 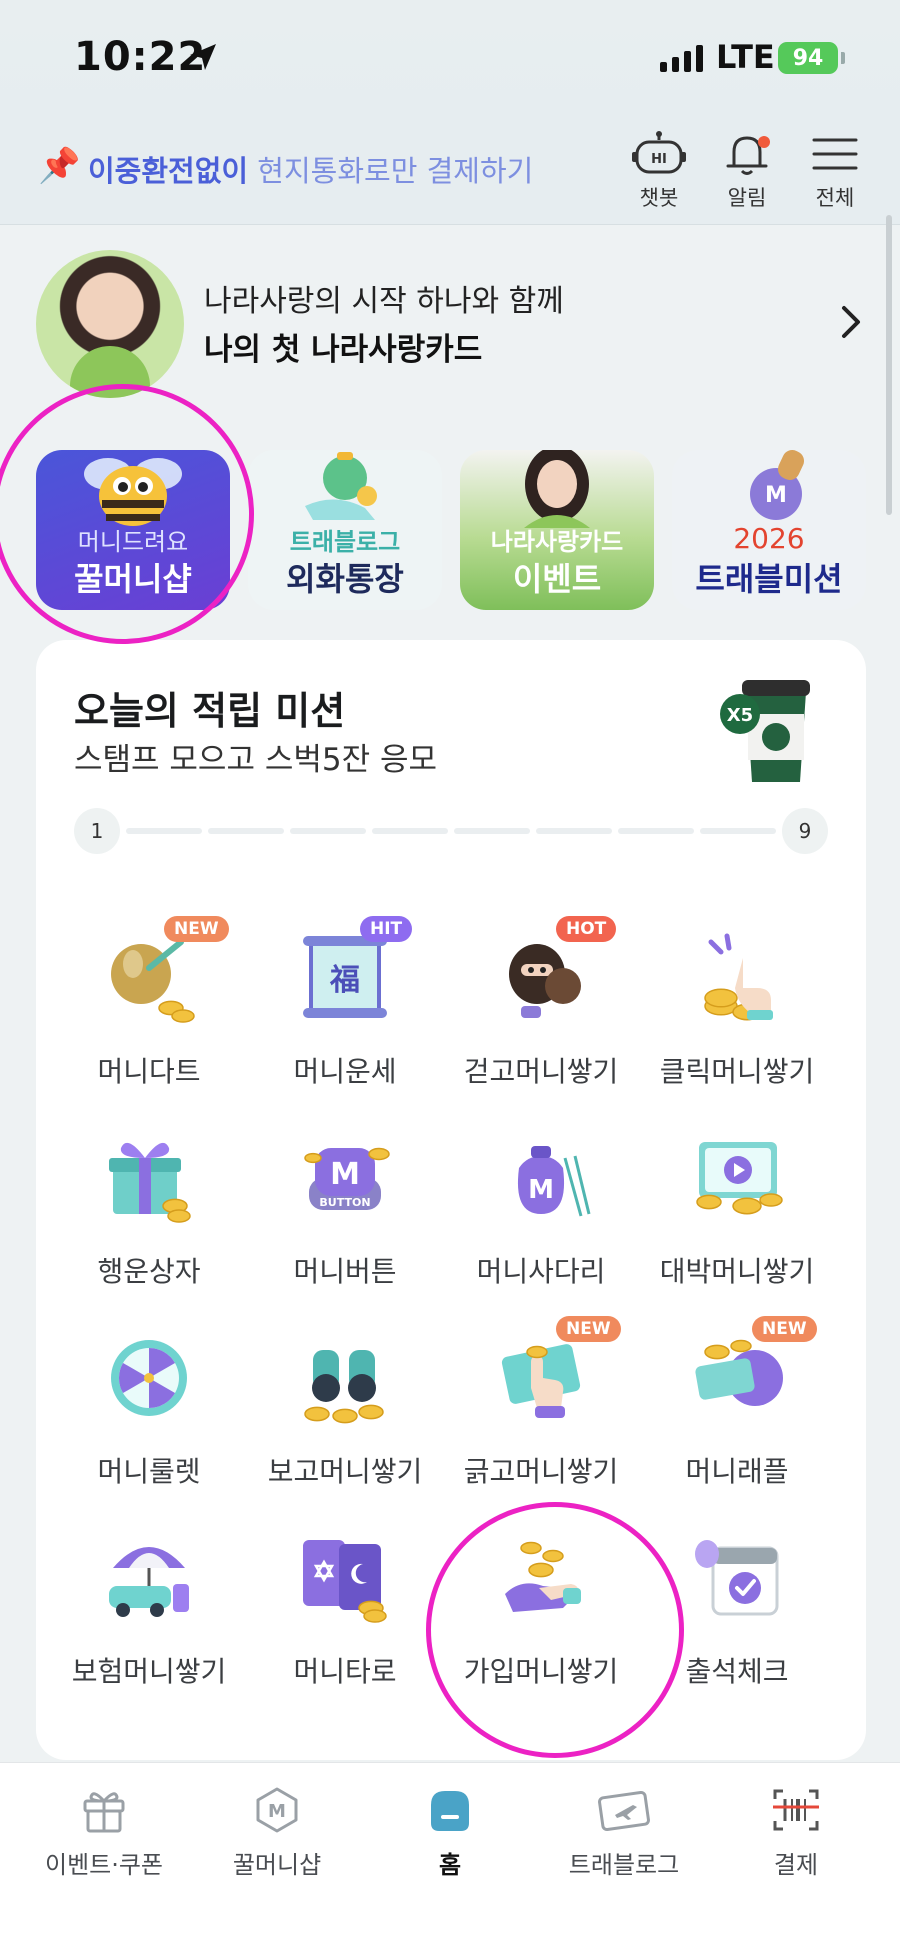 I want to click on mission-tile: NEW 긁고머니쌓기, so click(x=541, y=1410).